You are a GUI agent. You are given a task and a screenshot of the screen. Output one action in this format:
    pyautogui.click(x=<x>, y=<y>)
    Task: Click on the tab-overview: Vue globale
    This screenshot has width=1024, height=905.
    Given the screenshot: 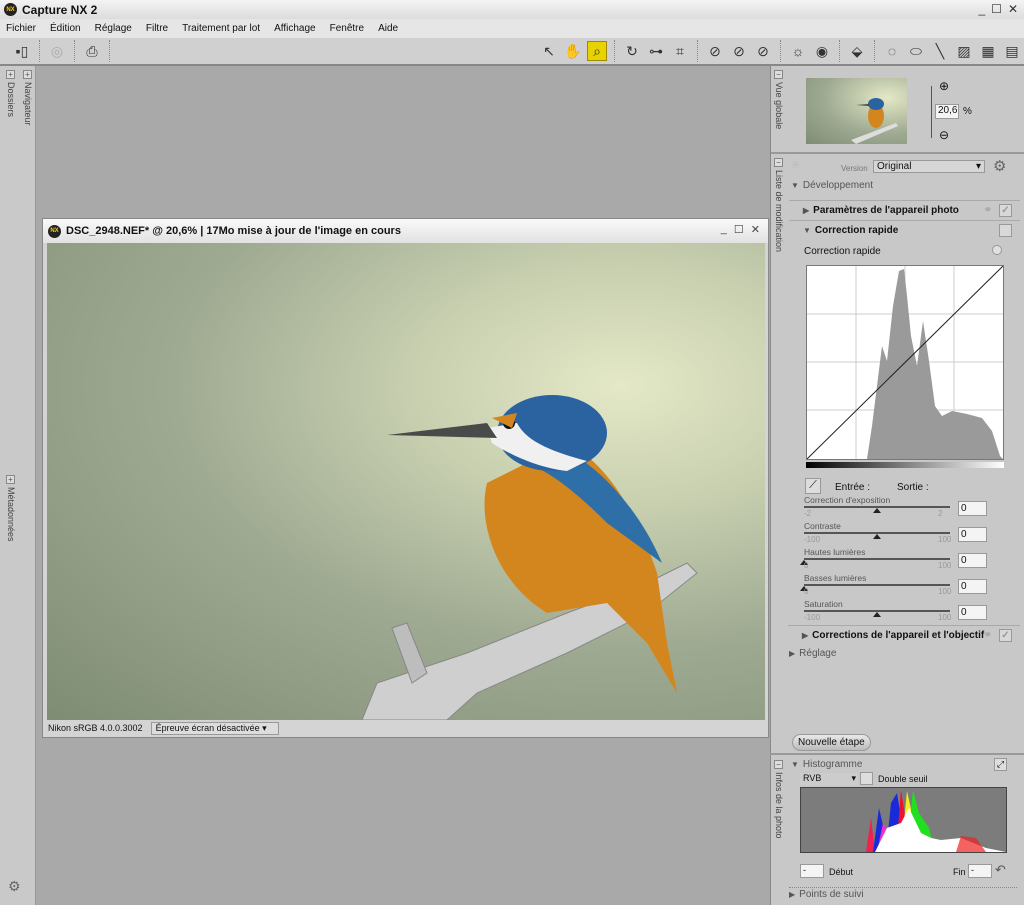 What is the action you would take?
    pyautogui.click(x=779, y=105)
    